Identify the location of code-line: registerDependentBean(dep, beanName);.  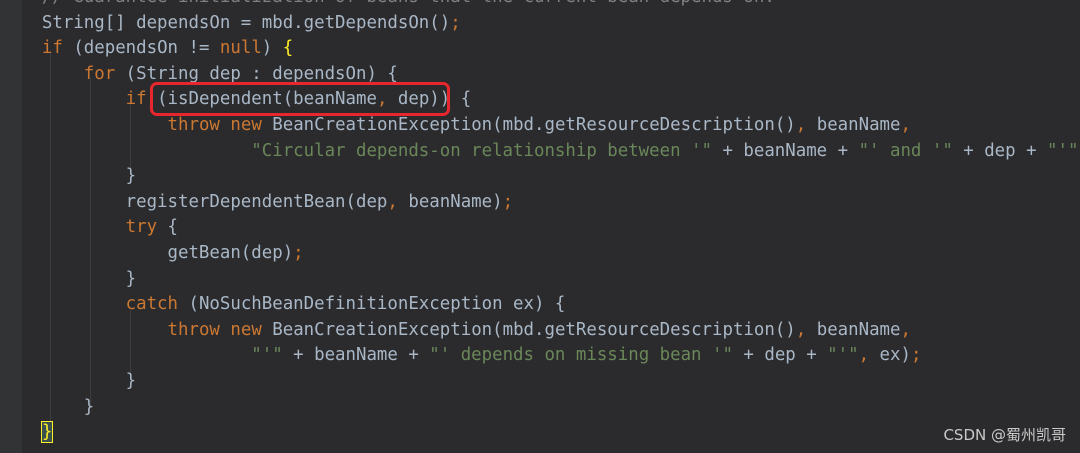
(257, 201).